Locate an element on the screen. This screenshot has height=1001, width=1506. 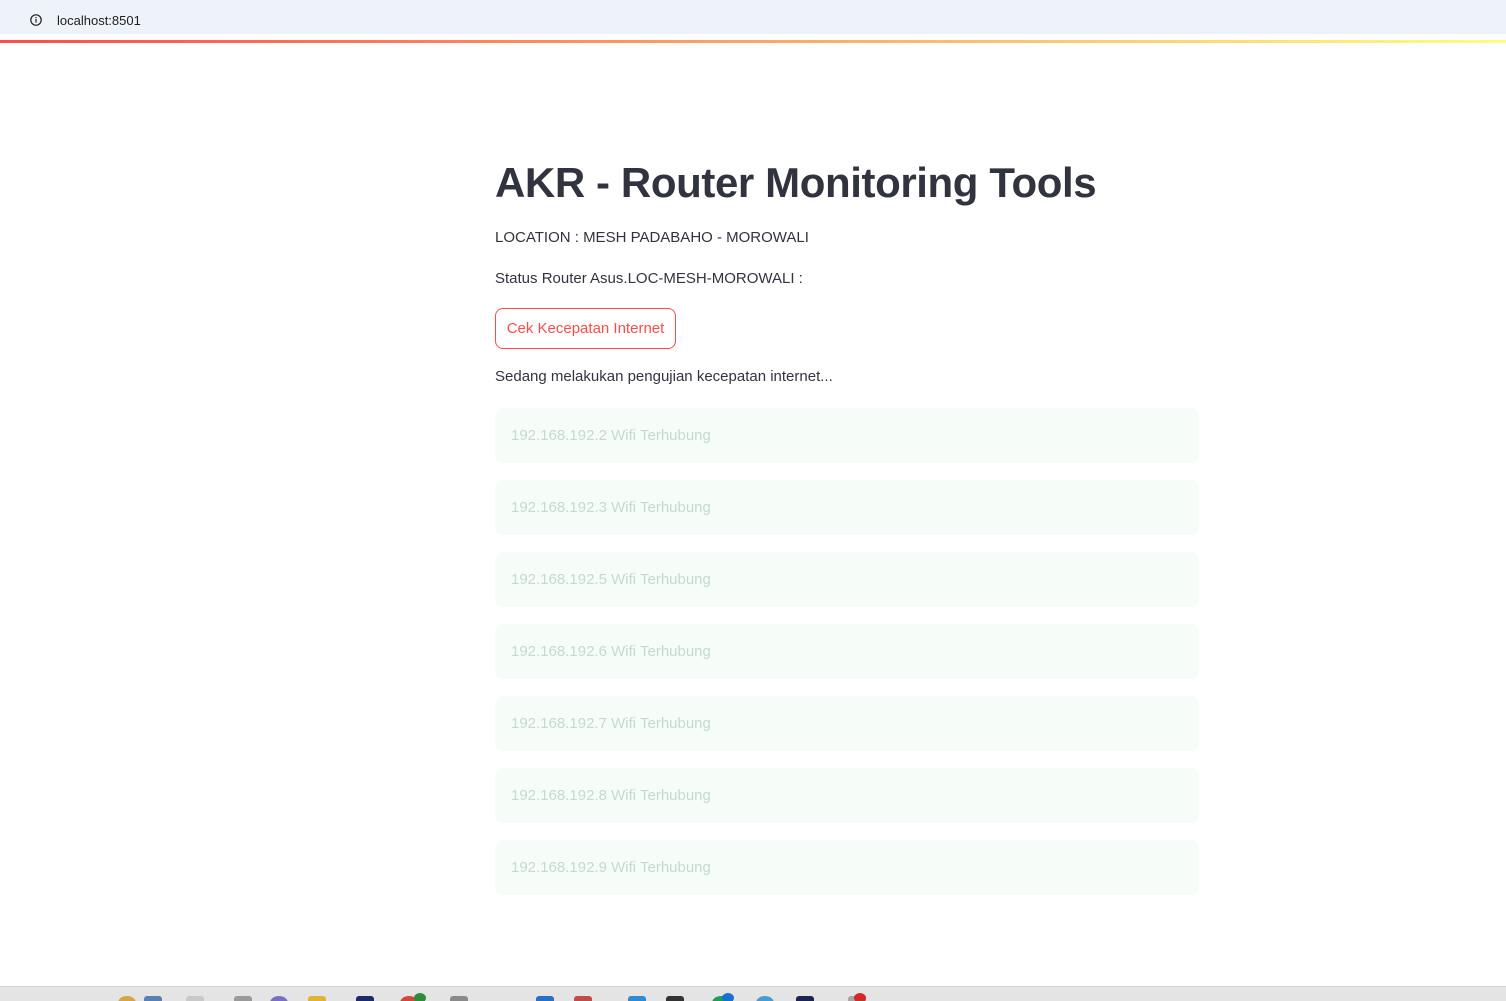
device-status-text: 192.168.192.8 Wifi Terhubung is located at coordinates (611, 795).